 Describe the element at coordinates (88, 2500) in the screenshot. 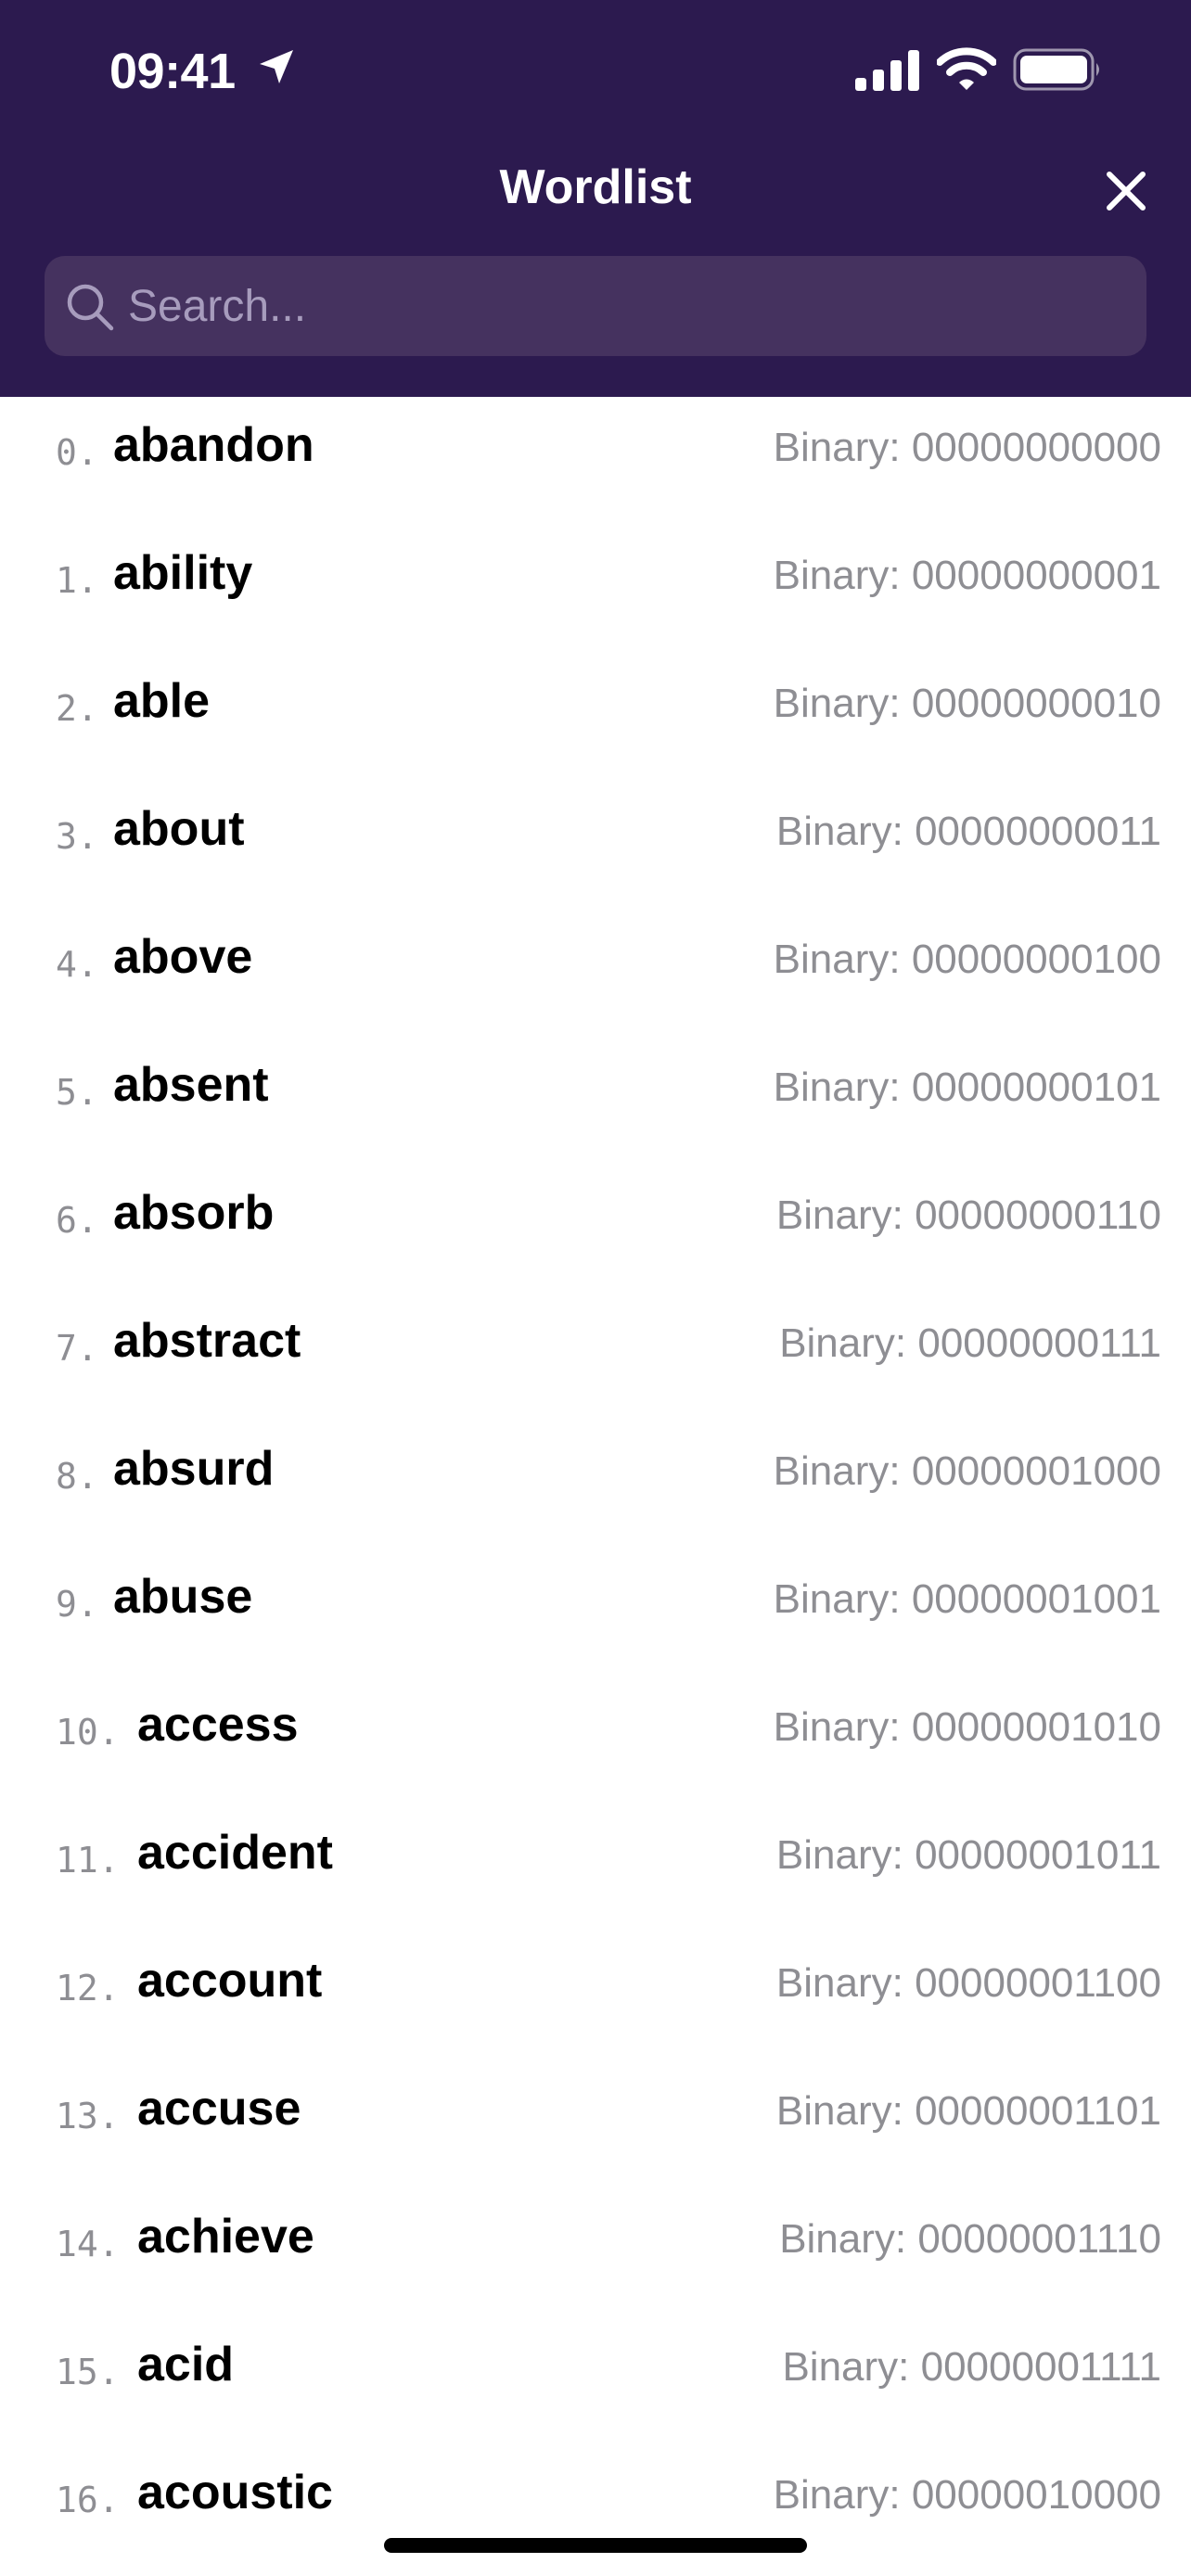

I see `word-index: 16.` at that location.